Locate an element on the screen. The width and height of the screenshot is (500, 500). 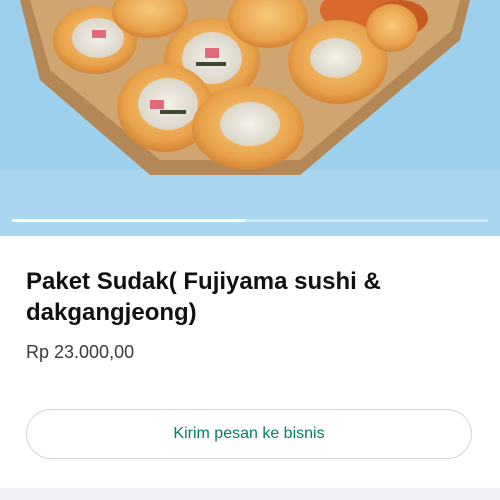
carousel-progress-bar is located at coordinates (129, 220).